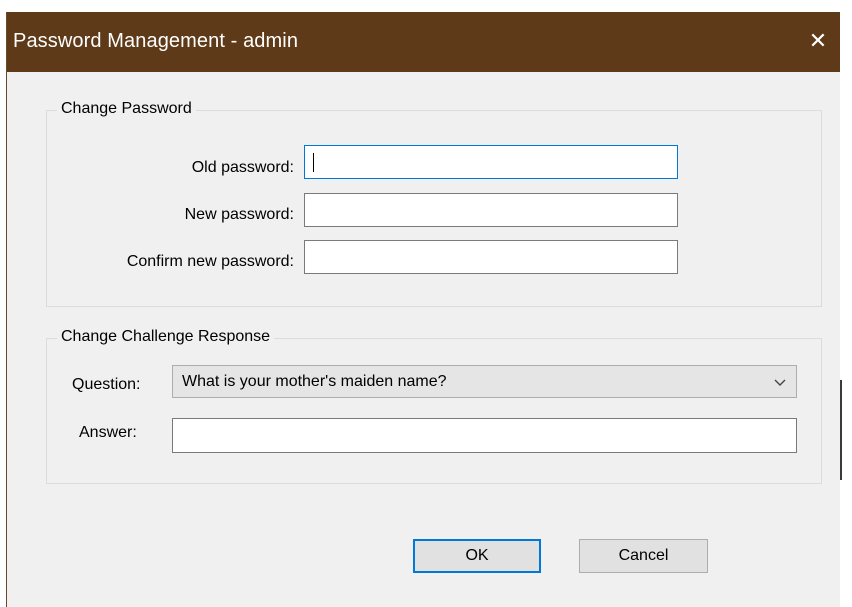 Image resolution: width=852 pixels, height=607 pixels. What do you see at coordinates (108, 432) in the screenshot?
I see `answer-label: Answer:` at bounding box center [108, 432].